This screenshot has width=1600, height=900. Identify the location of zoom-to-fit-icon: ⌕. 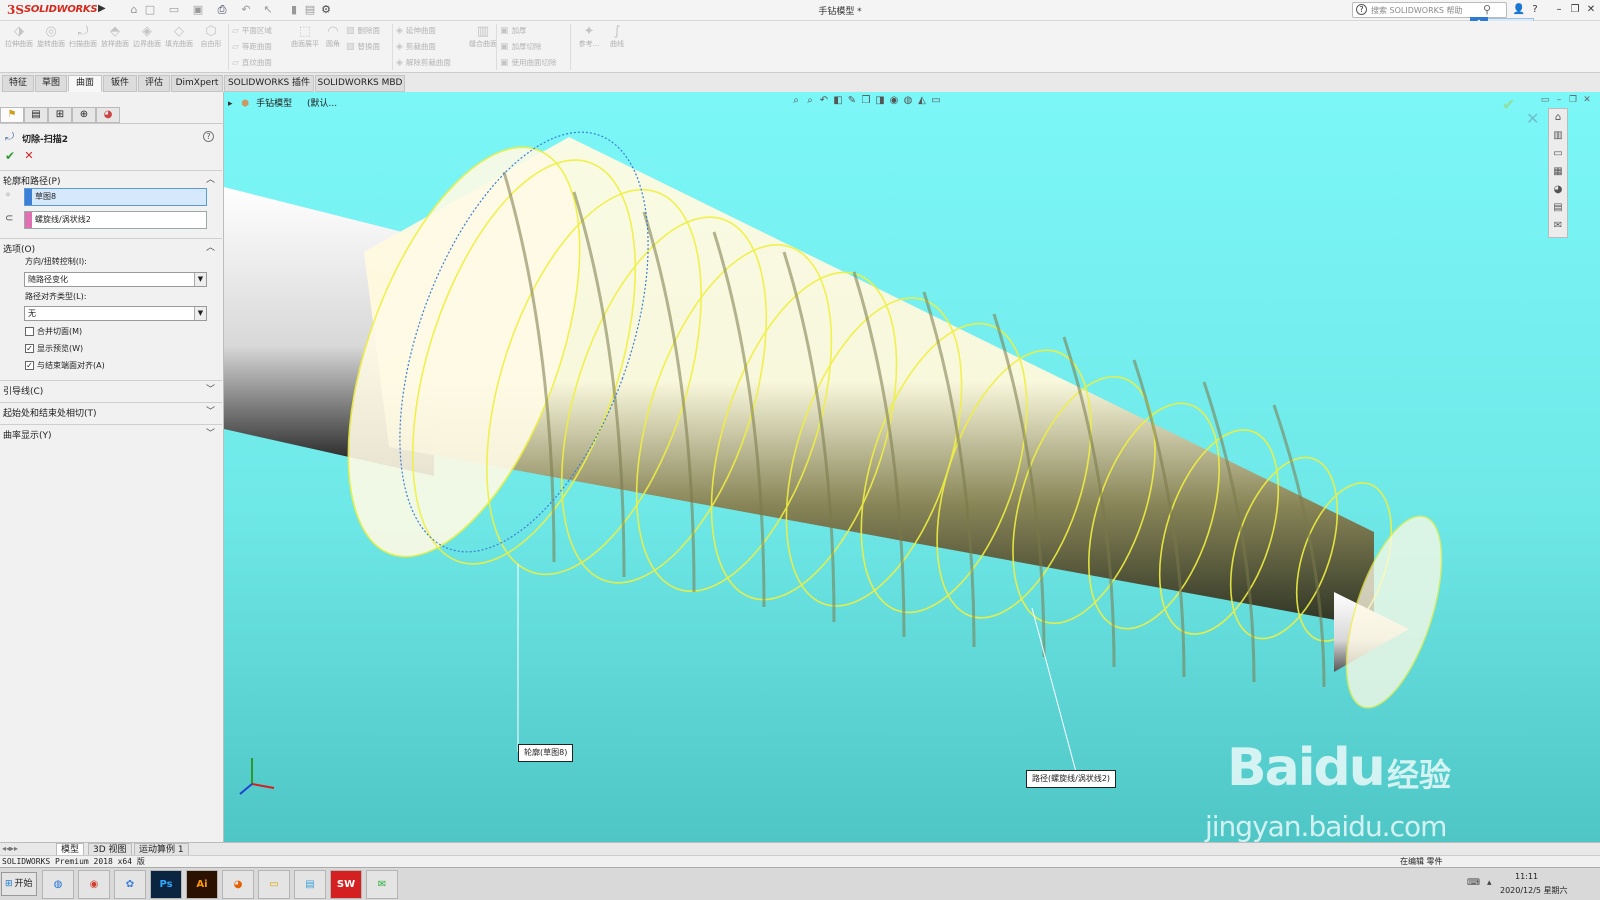
(796, 100).